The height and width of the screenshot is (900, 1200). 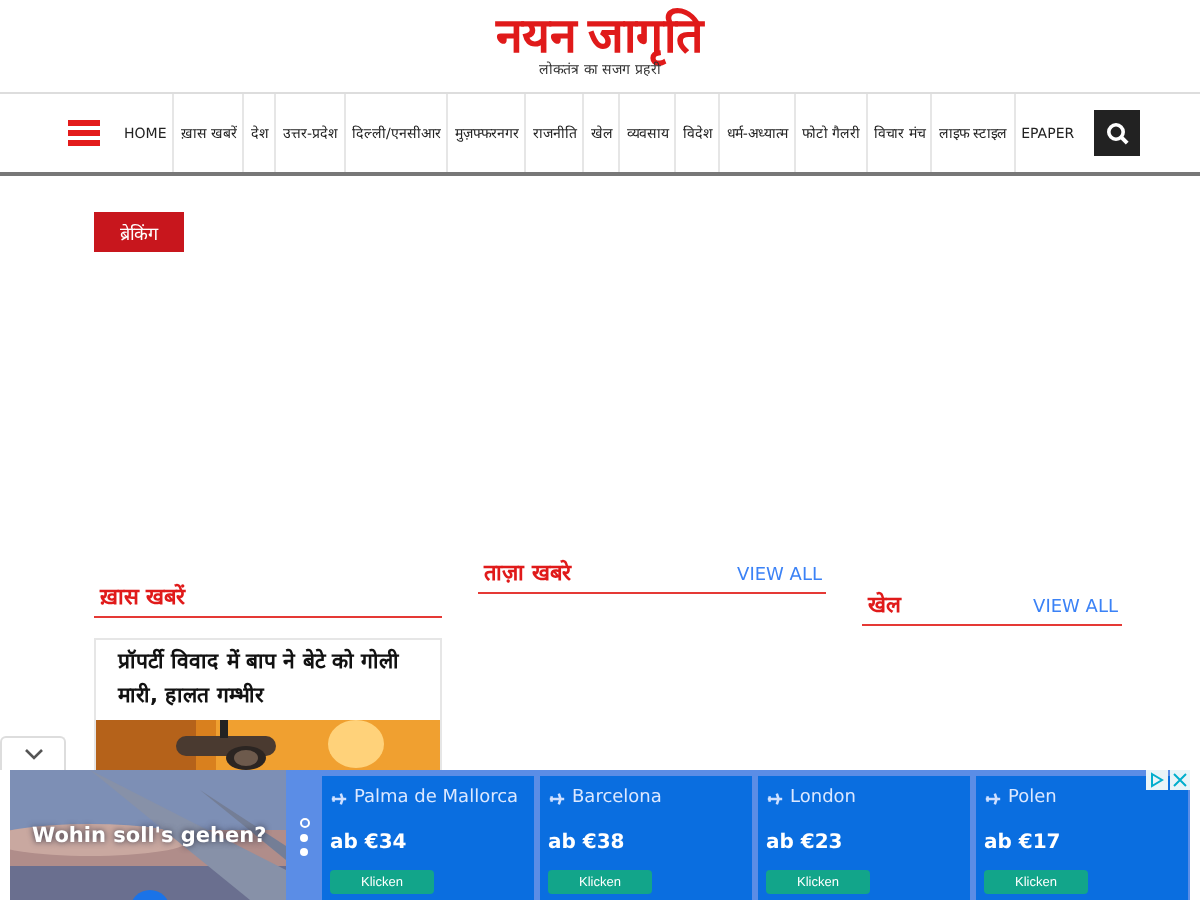 I want to click on search-icon, so click(x=1117, y=133).